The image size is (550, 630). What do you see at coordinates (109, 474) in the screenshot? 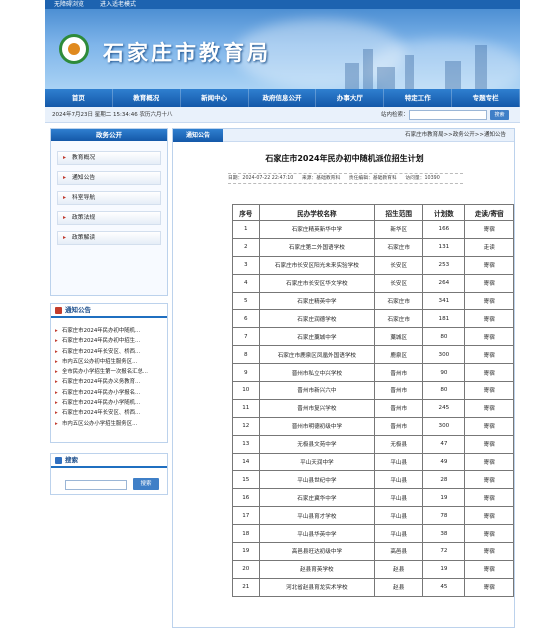
I see `search-panel: 搜索 搜索` at bounding box center [109, 474].